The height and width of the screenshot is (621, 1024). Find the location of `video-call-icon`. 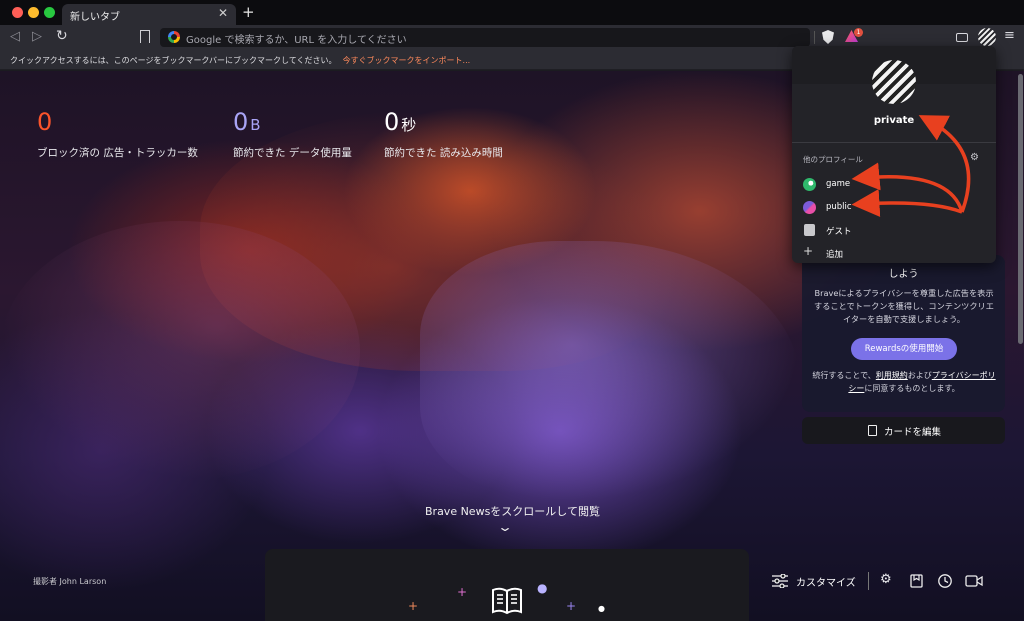

video-call-icon is located at coordinates (974, 581).